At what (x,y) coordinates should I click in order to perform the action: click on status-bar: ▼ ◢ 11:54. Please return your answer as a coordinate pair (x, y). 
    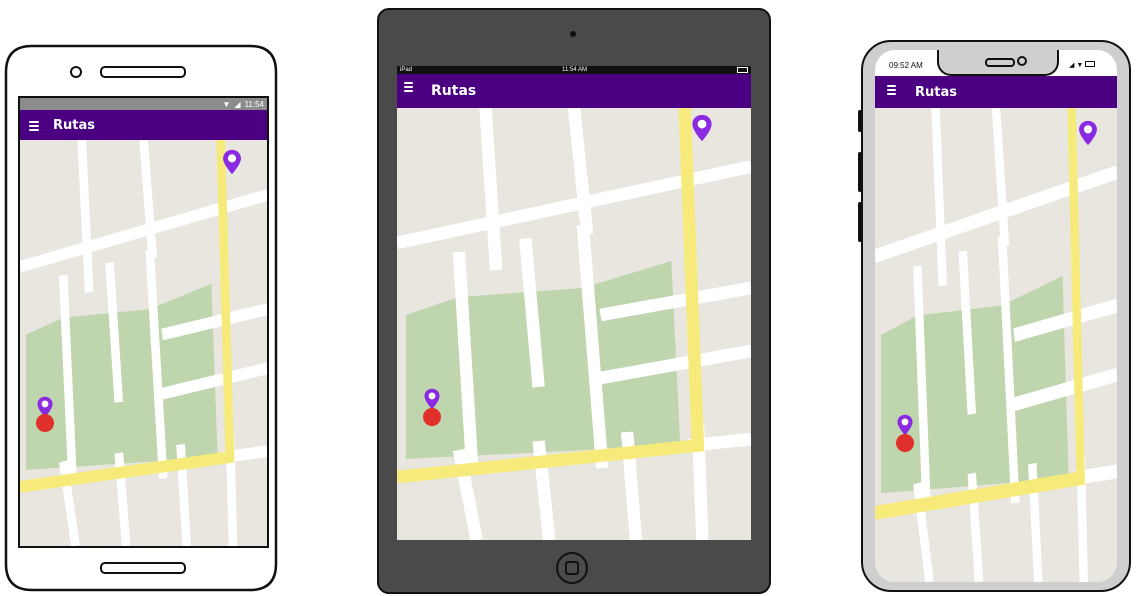
    Looking at the image, I should click on (143, 104).